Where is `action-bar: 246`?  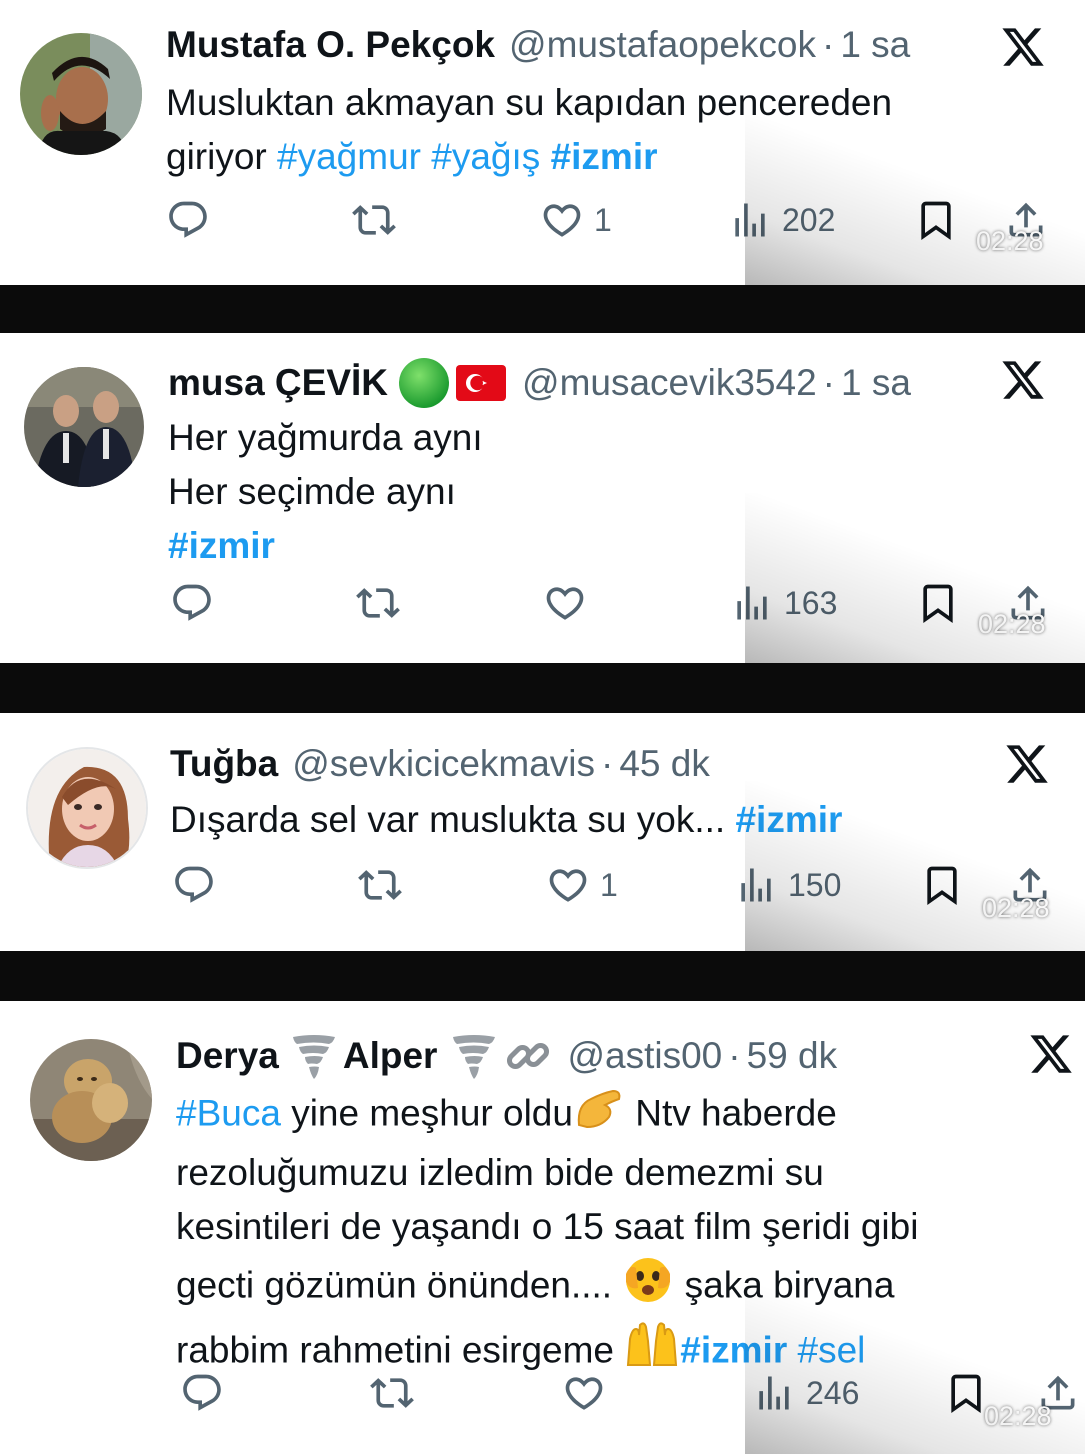 action-bar: 246 is located at coordinates (542, 1401).